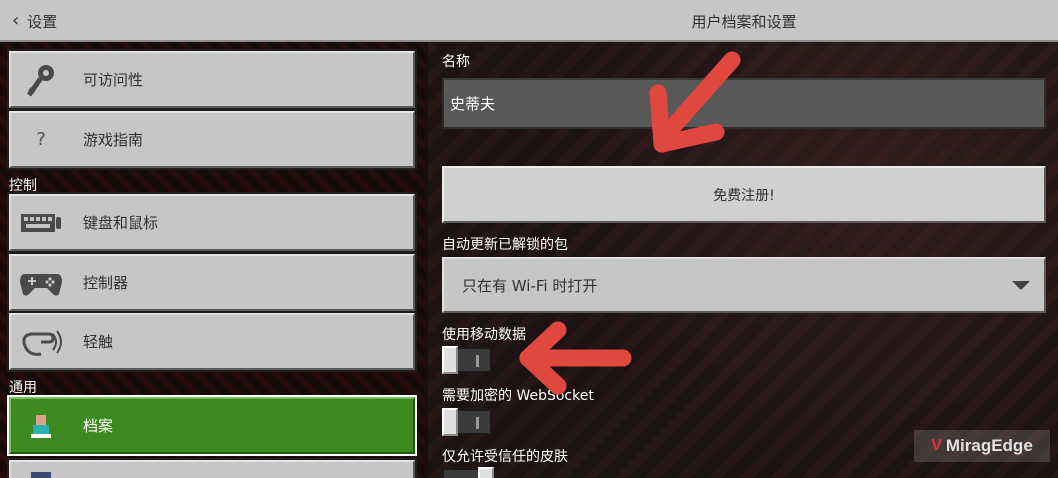 This screenshot has height=478, width=1058. Describe the element at coordinates (744, 194) in the screenshot. I see `signup-button: 免费注册!` at that location.